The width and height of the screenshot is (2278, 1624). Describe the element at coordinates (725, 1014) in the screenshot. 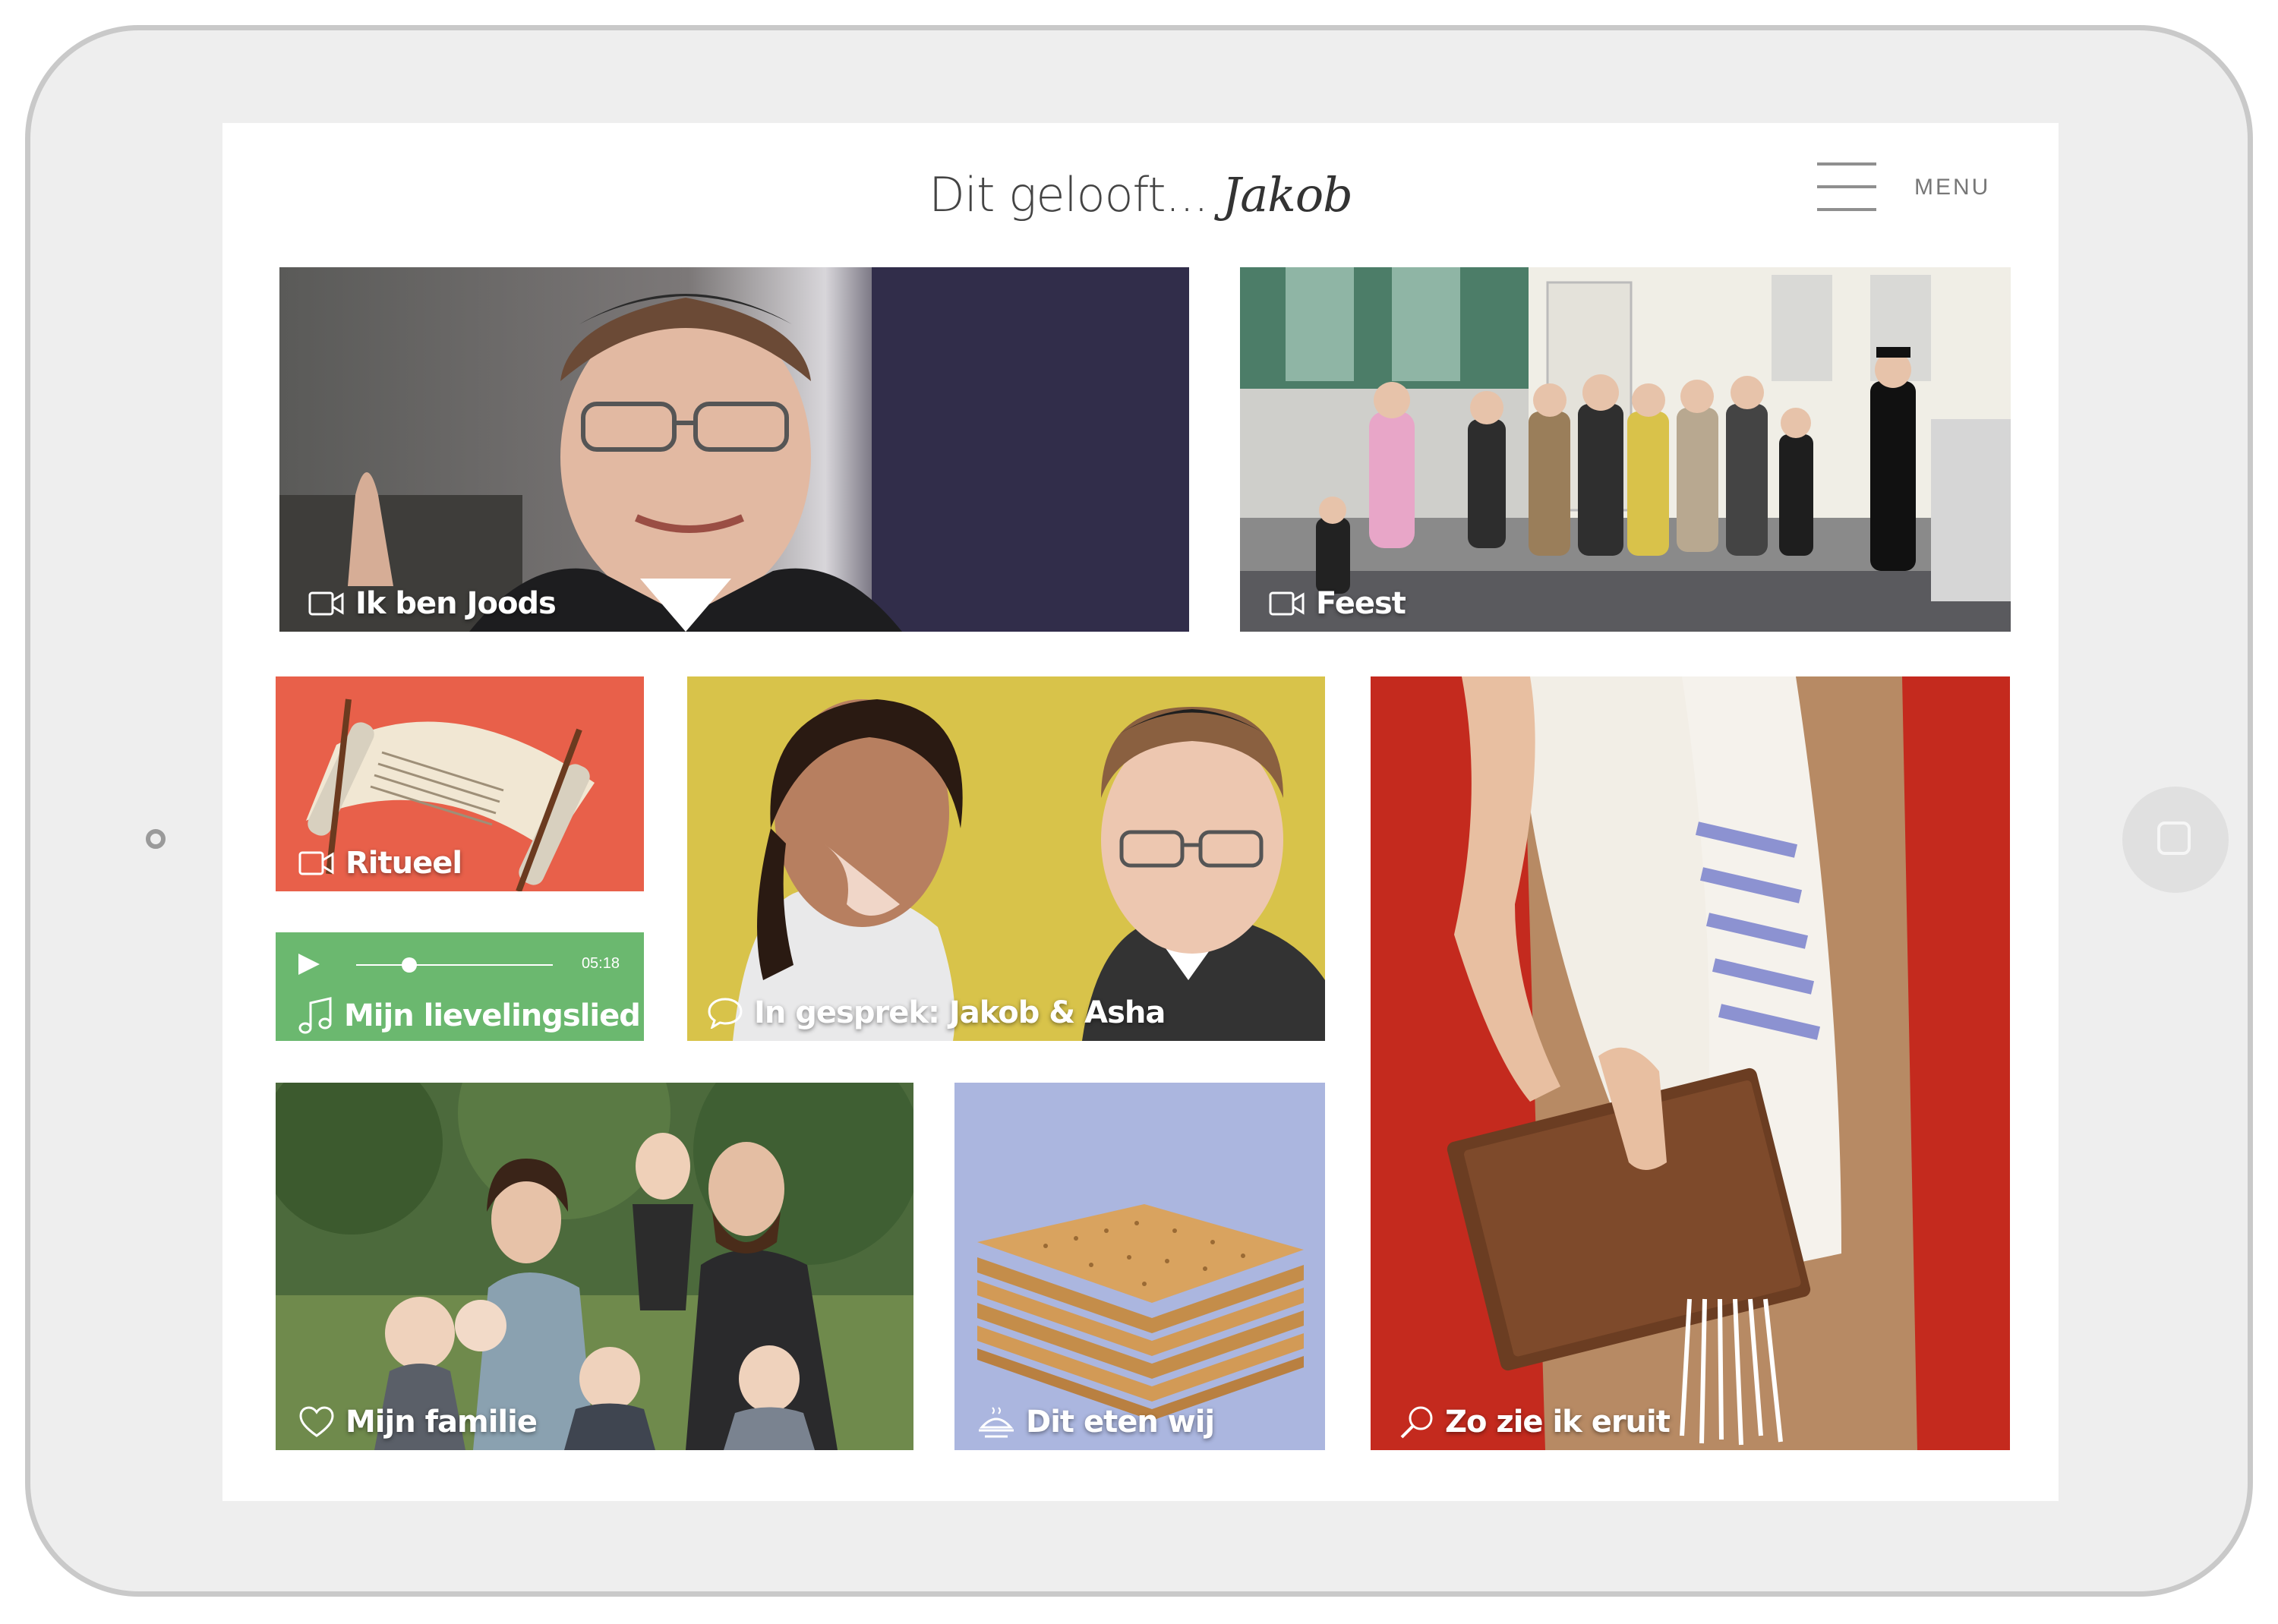

I see `speech-bubble-icon` at that location.